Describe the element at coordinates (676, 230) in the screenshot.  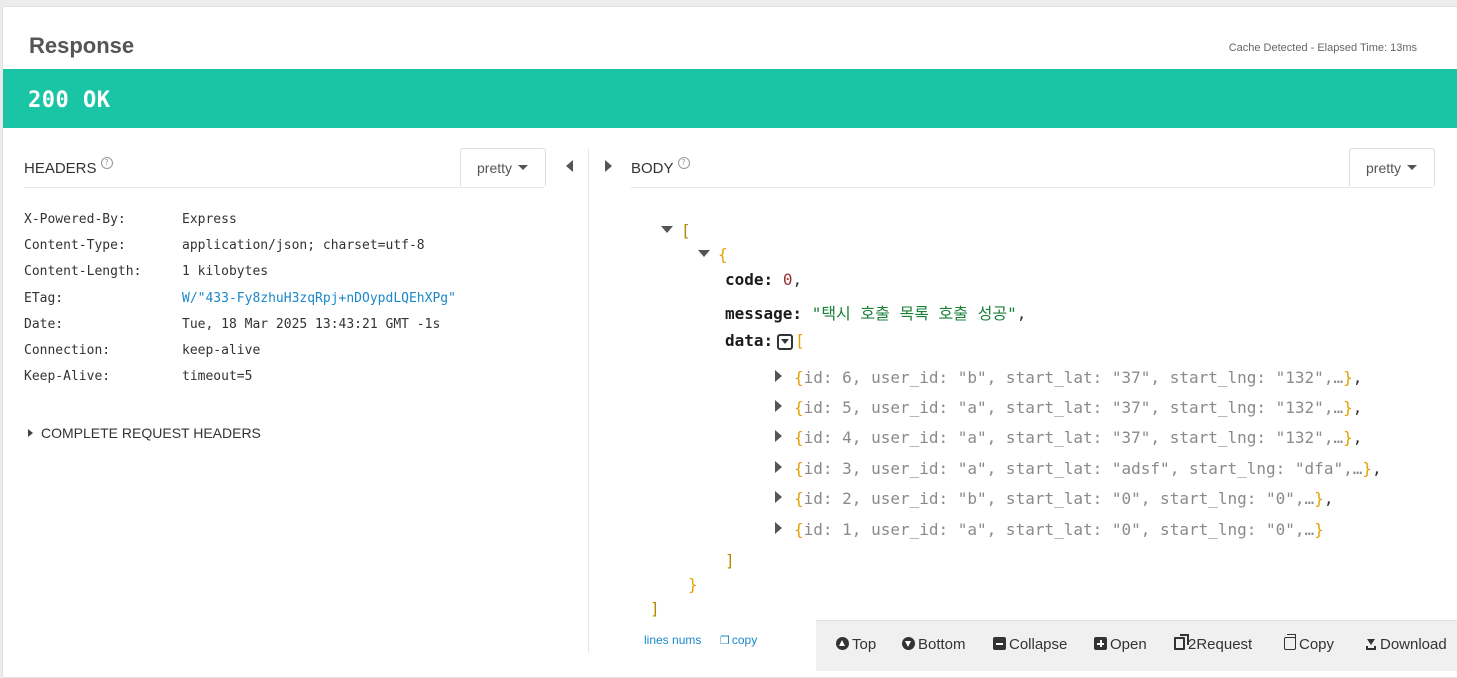
I see `json-root-line: [` at that location.